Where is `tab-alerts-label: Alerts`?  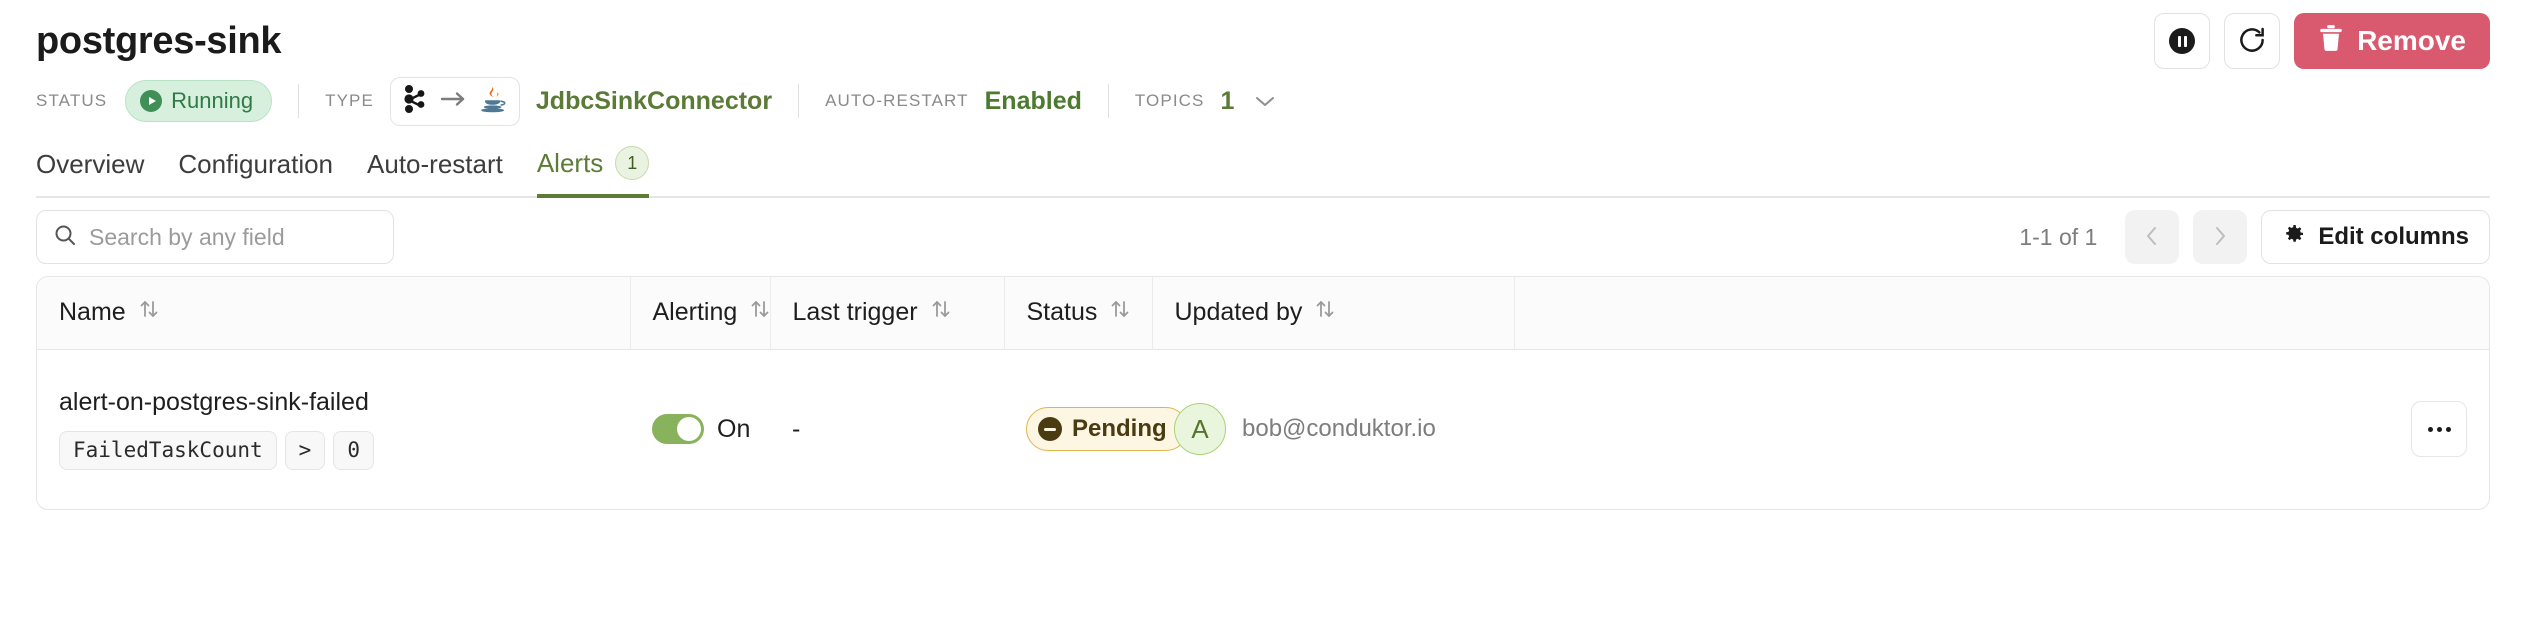 tab-alerts-label: Alerts is located at coordinates (570, 162).